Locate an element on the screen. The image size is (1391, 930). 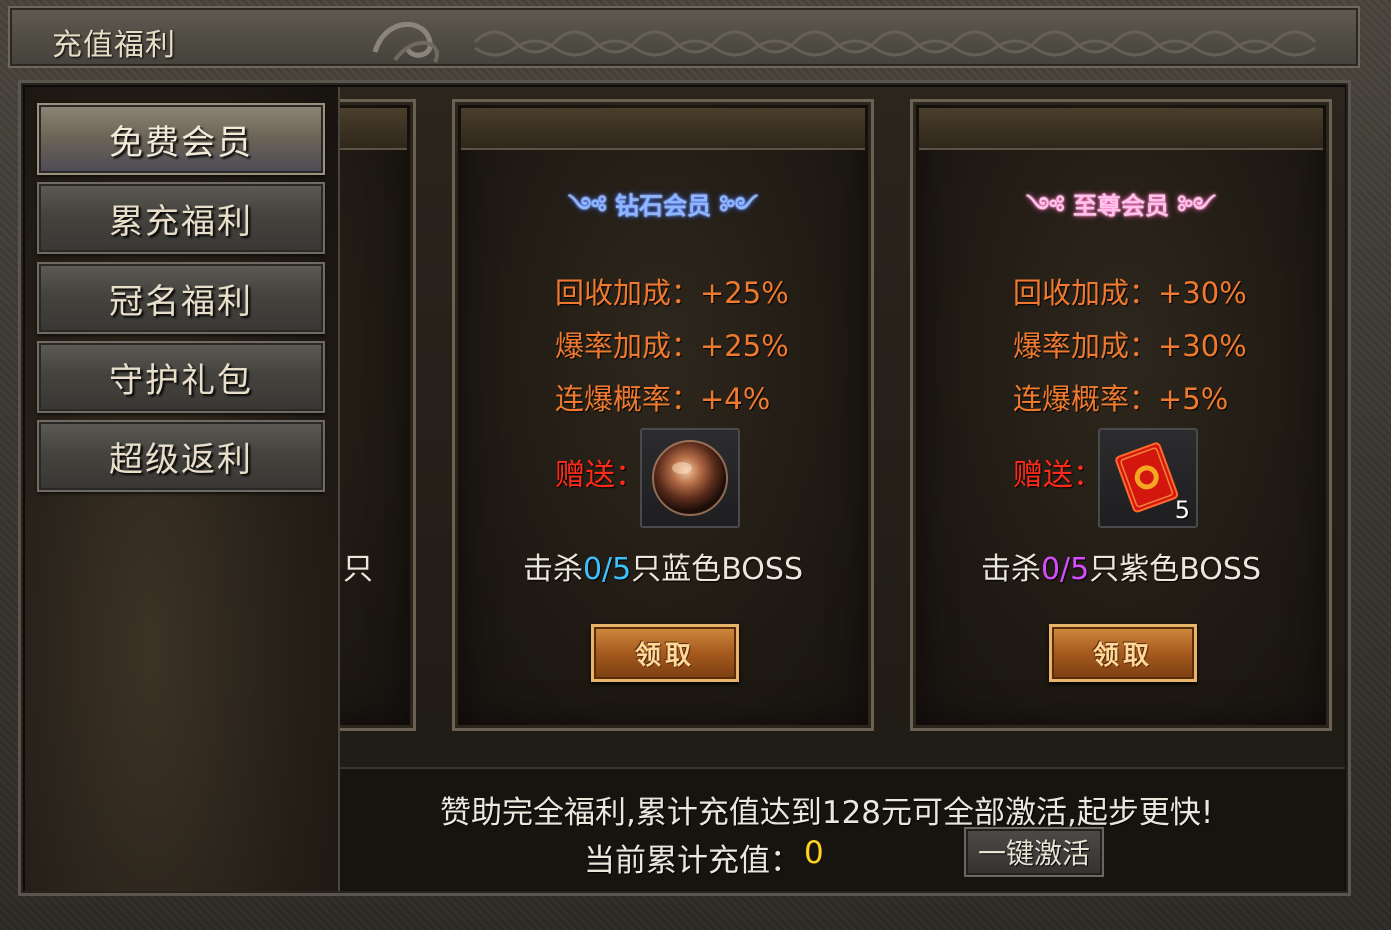
total-recharge-value: 0 is located at coordinates (814, 853).